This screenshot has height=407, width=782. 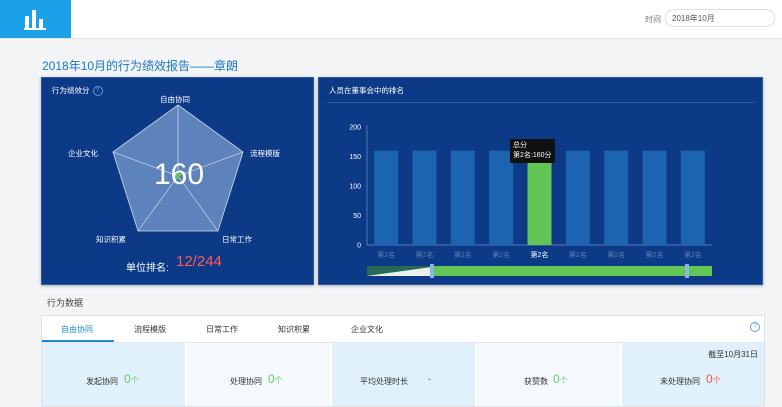 I want to click on zoom-handle-left, so click(x=432, y=271).